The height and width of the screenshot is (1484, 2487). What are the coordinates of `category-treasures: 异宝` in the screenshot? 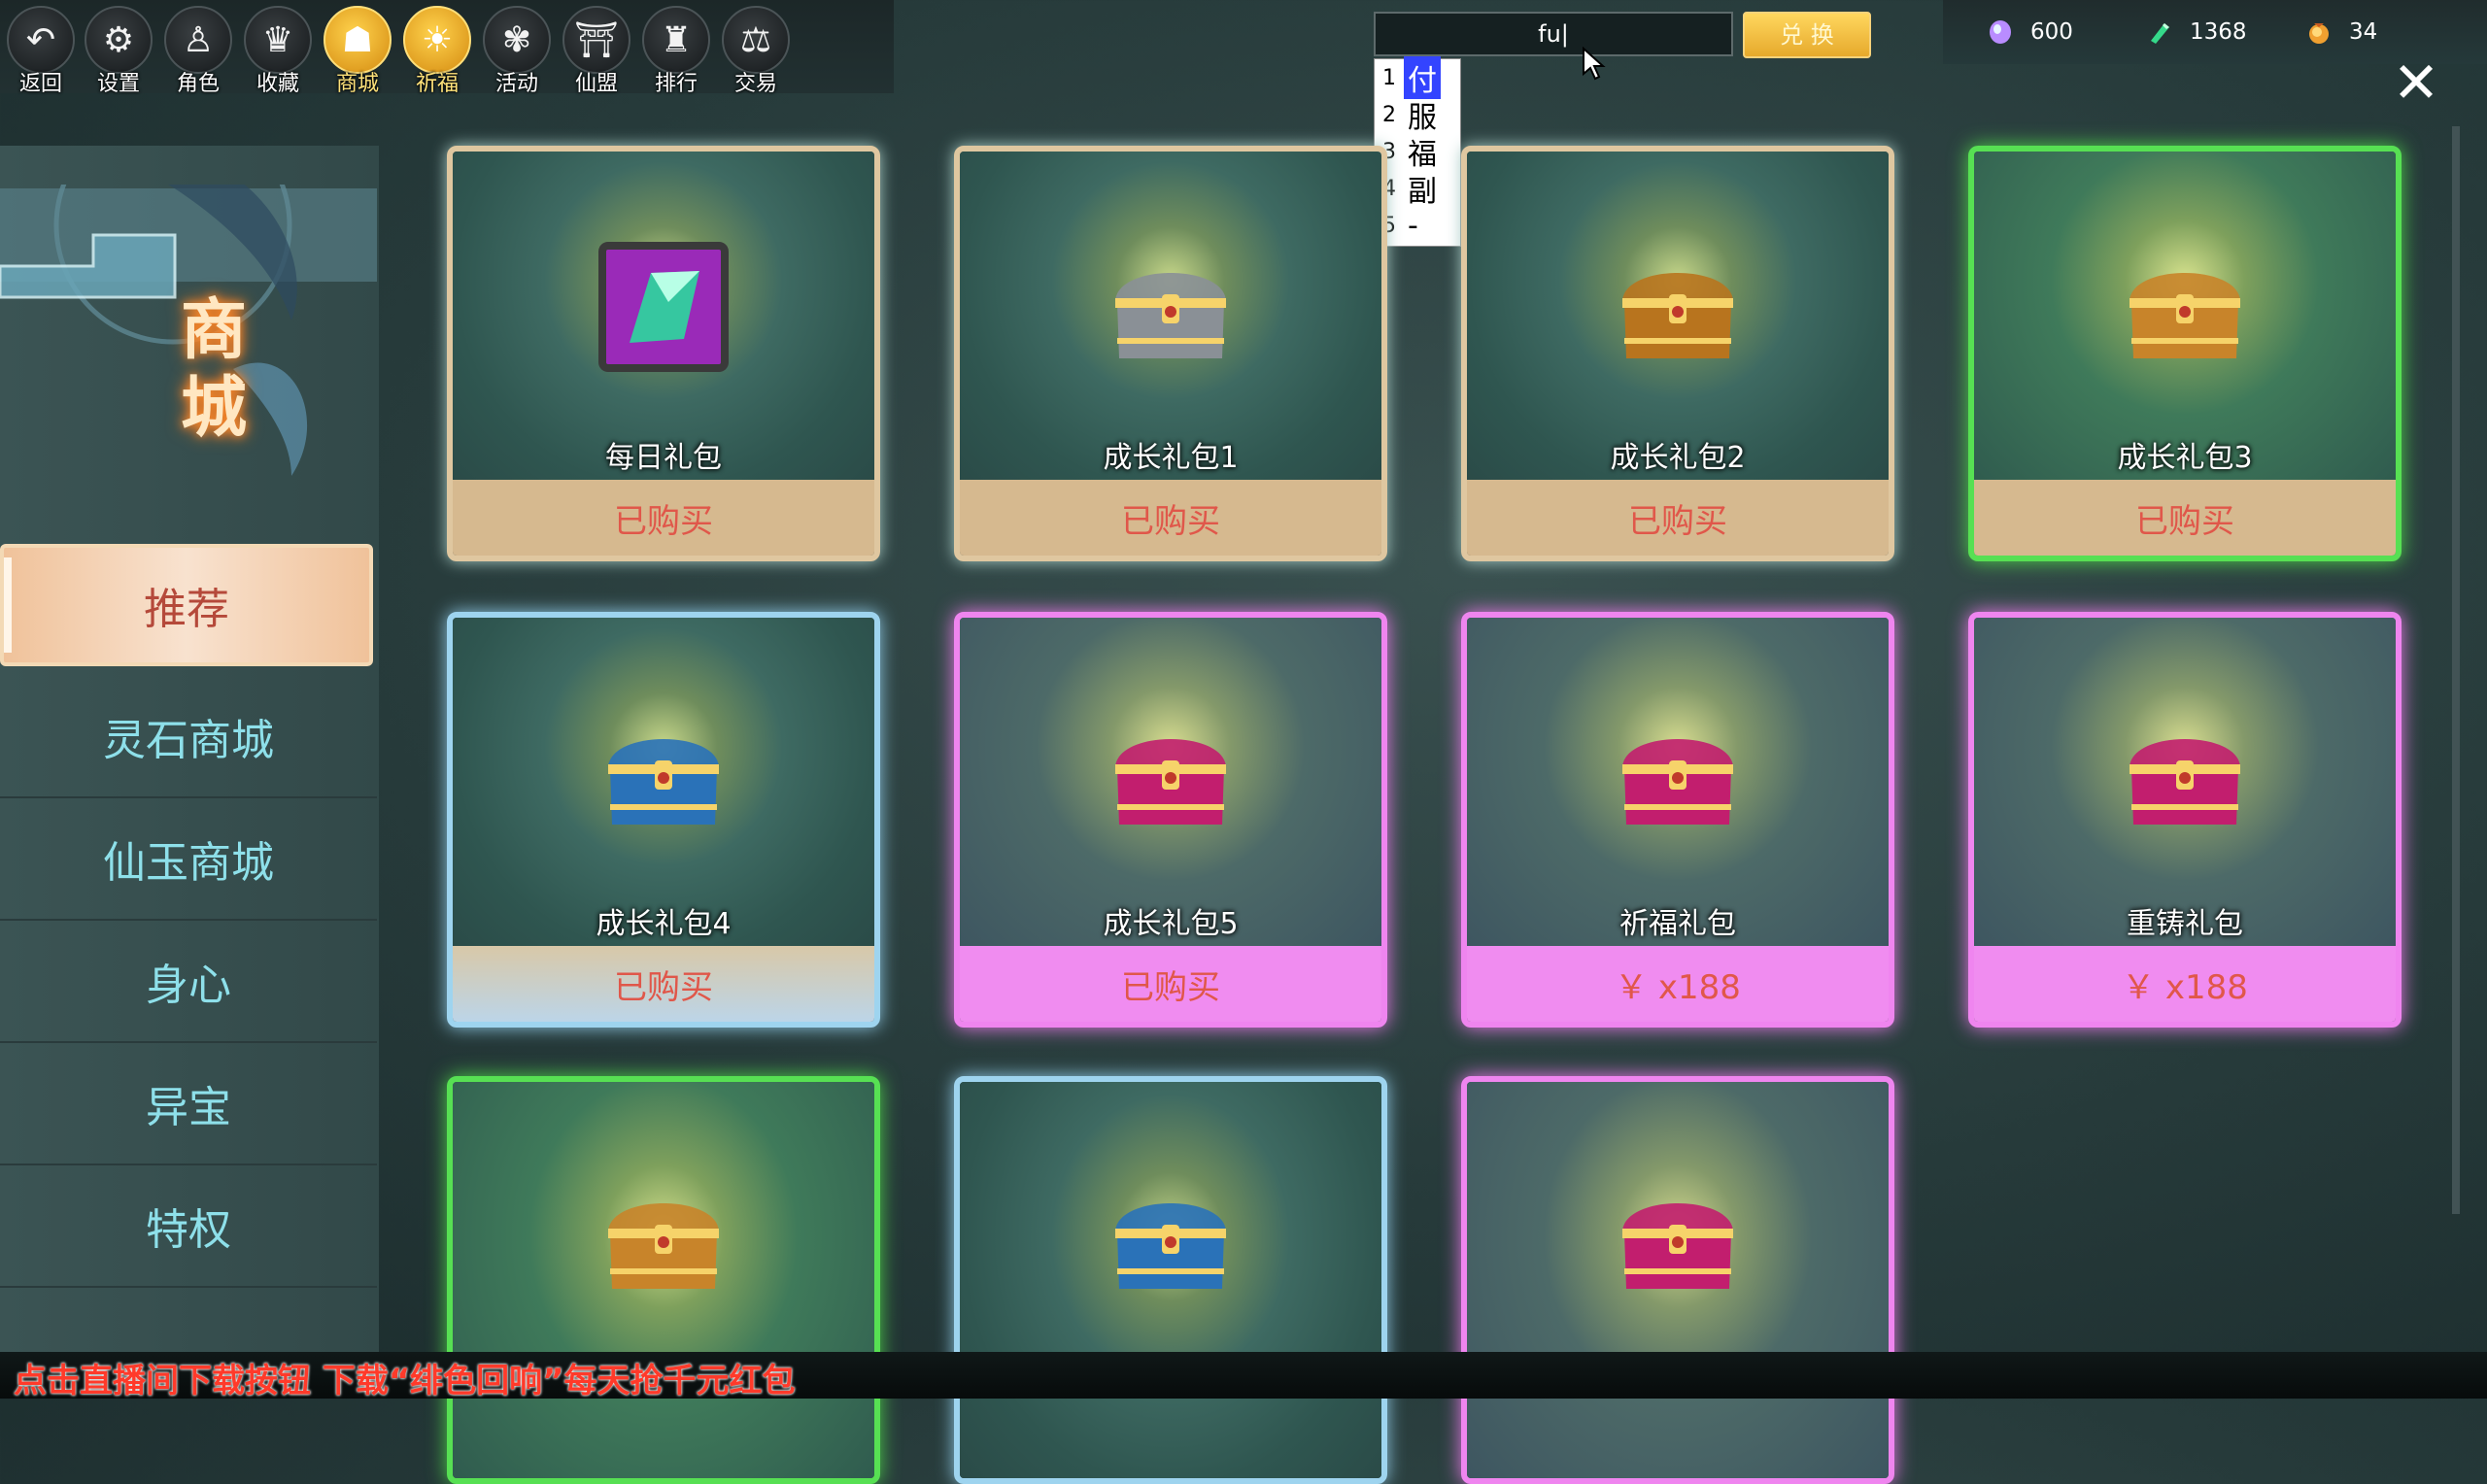 It's located at (188, 1104).